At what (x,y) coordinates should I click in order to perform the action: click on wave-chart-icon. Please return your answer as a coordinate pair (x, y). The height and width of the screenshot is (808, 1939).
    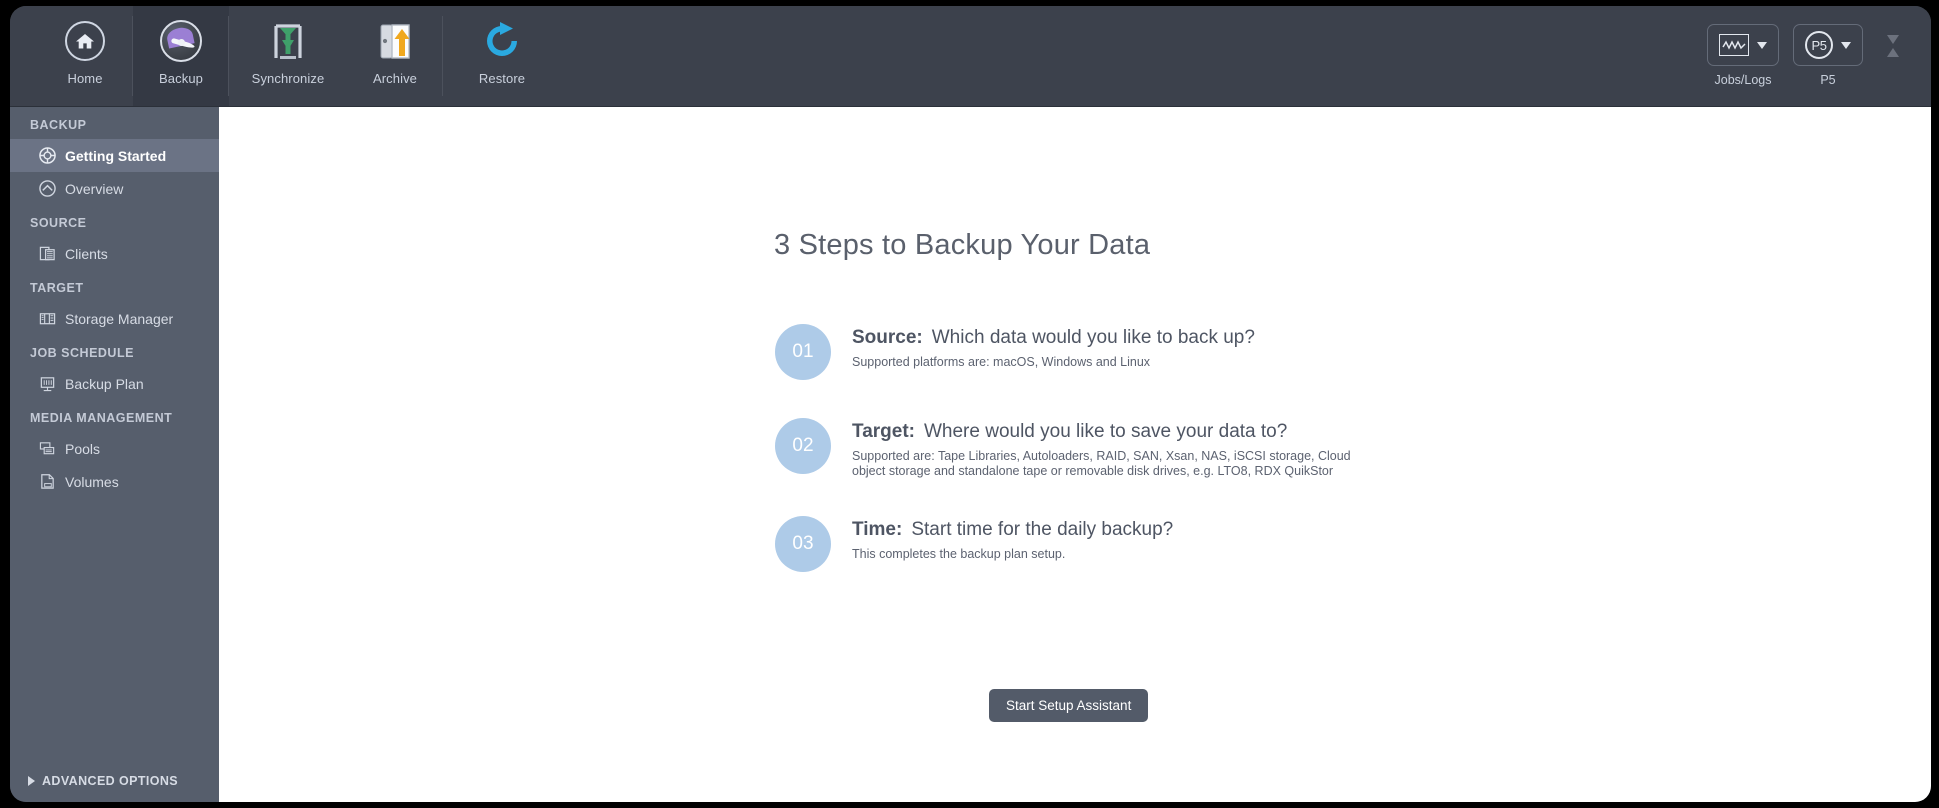
    Looking at the image, I should click on (1734, 45).